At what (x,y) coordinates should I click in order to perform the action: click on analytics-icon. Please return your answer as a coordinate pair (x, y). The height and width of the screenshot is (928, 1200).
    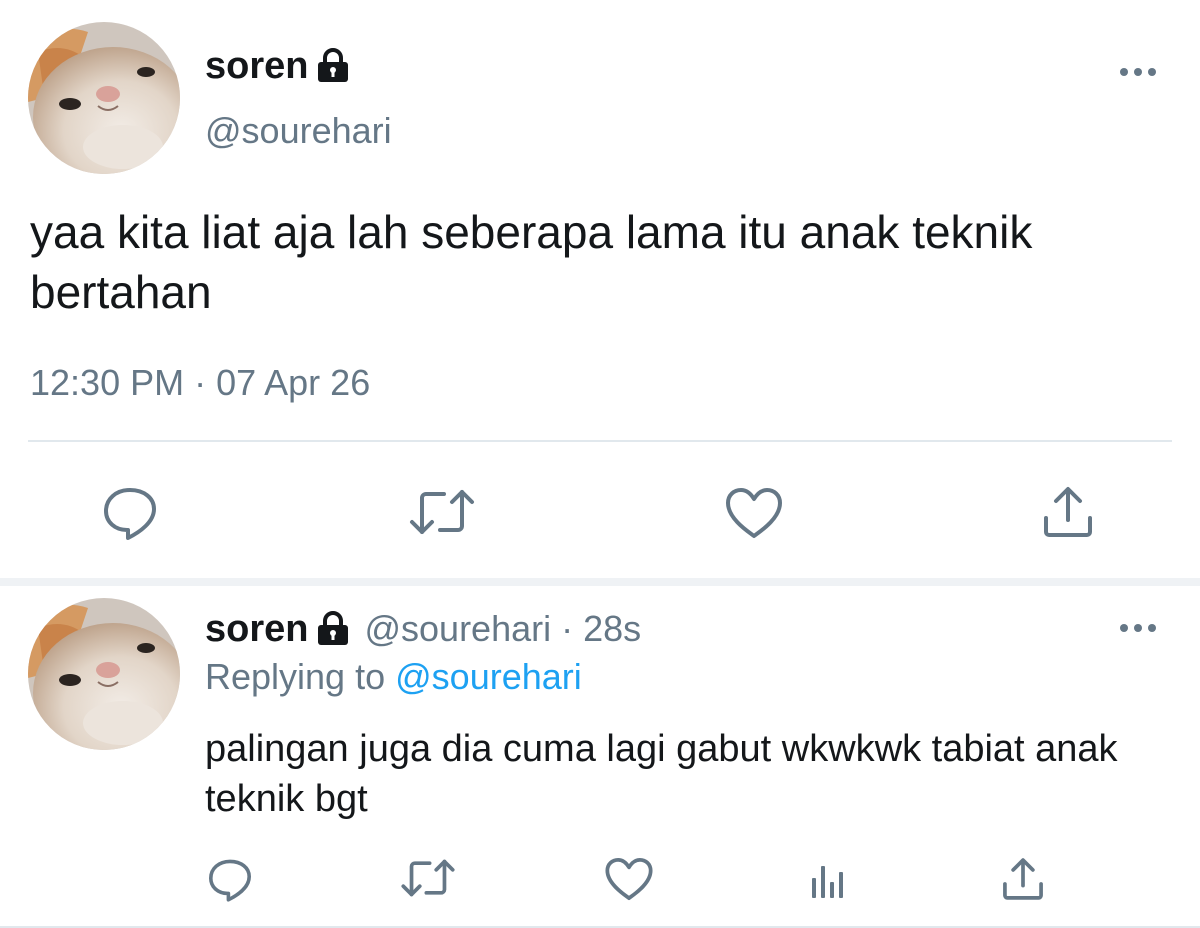
    Looking at the image, I should click on (828, 880).